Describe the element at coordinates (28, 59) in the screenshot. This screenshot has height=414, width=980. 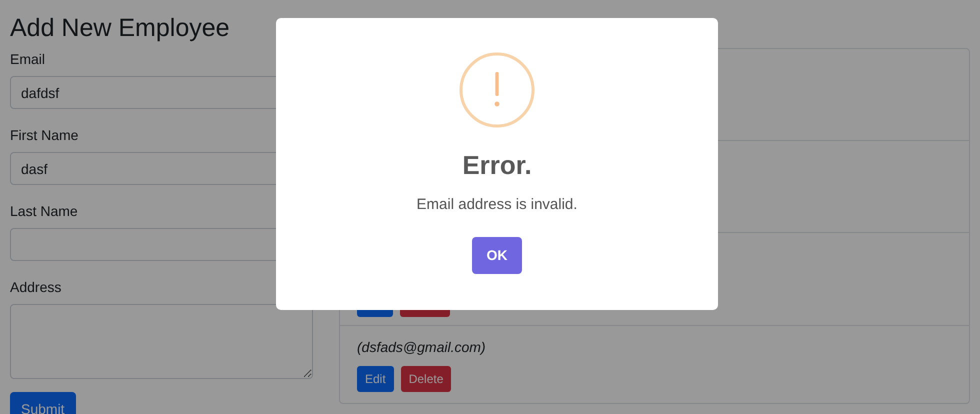
I see `field-label: Email` at that location.